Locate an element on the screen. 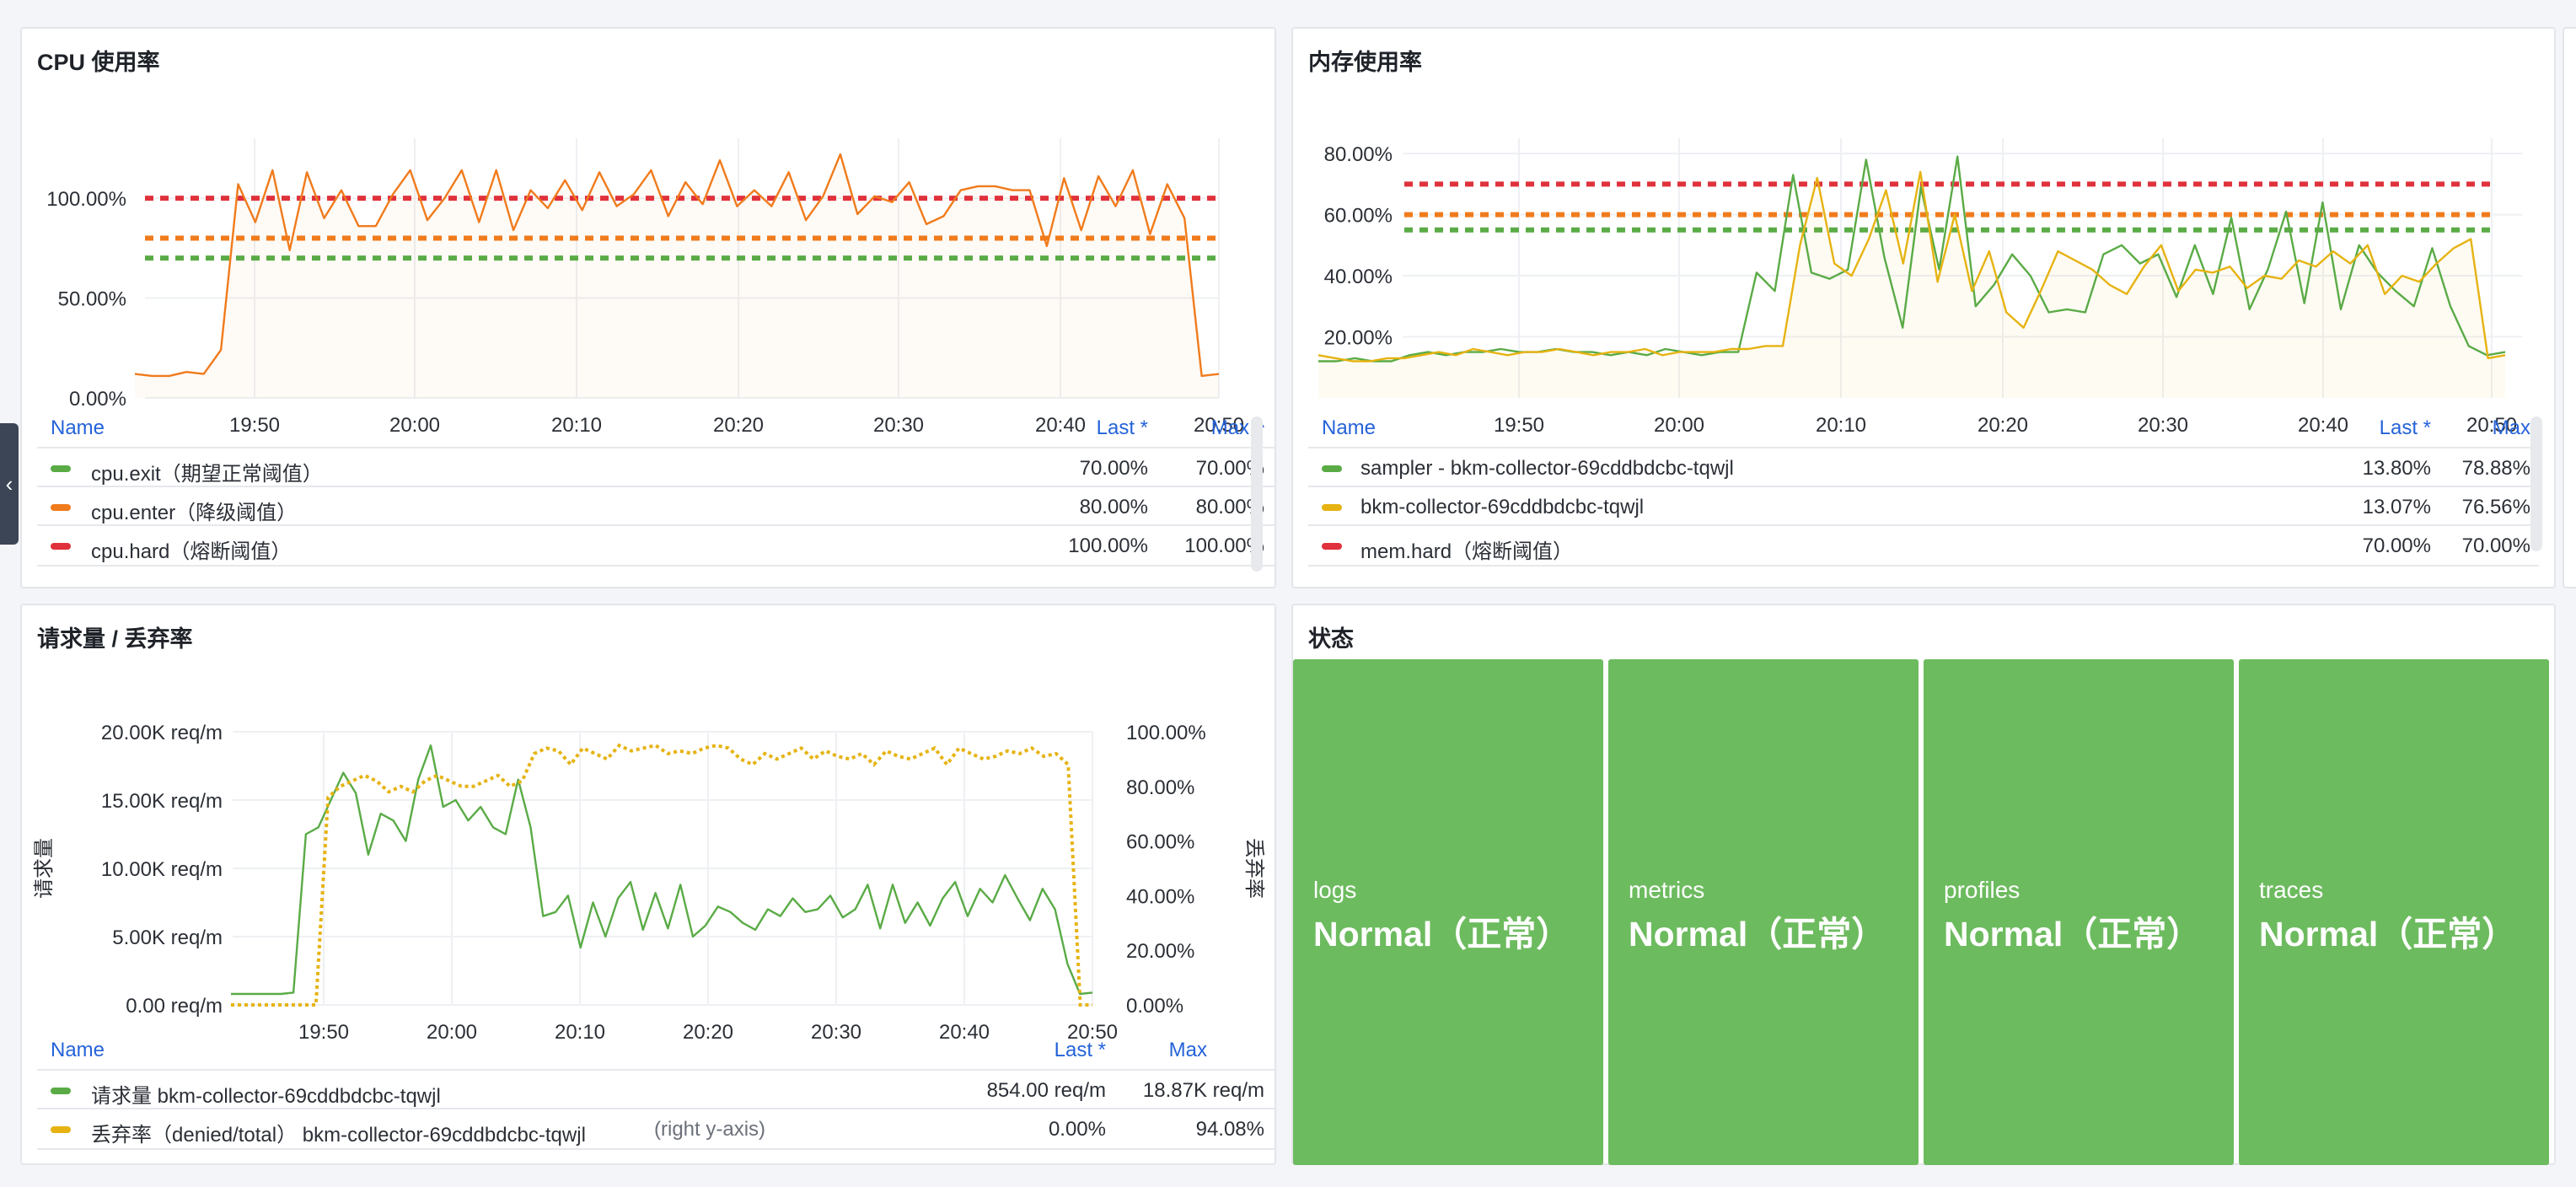 The height and width of the screenshot is (1187, 2576). series-last: 0.00% is located at coordinates (1077, 1129).